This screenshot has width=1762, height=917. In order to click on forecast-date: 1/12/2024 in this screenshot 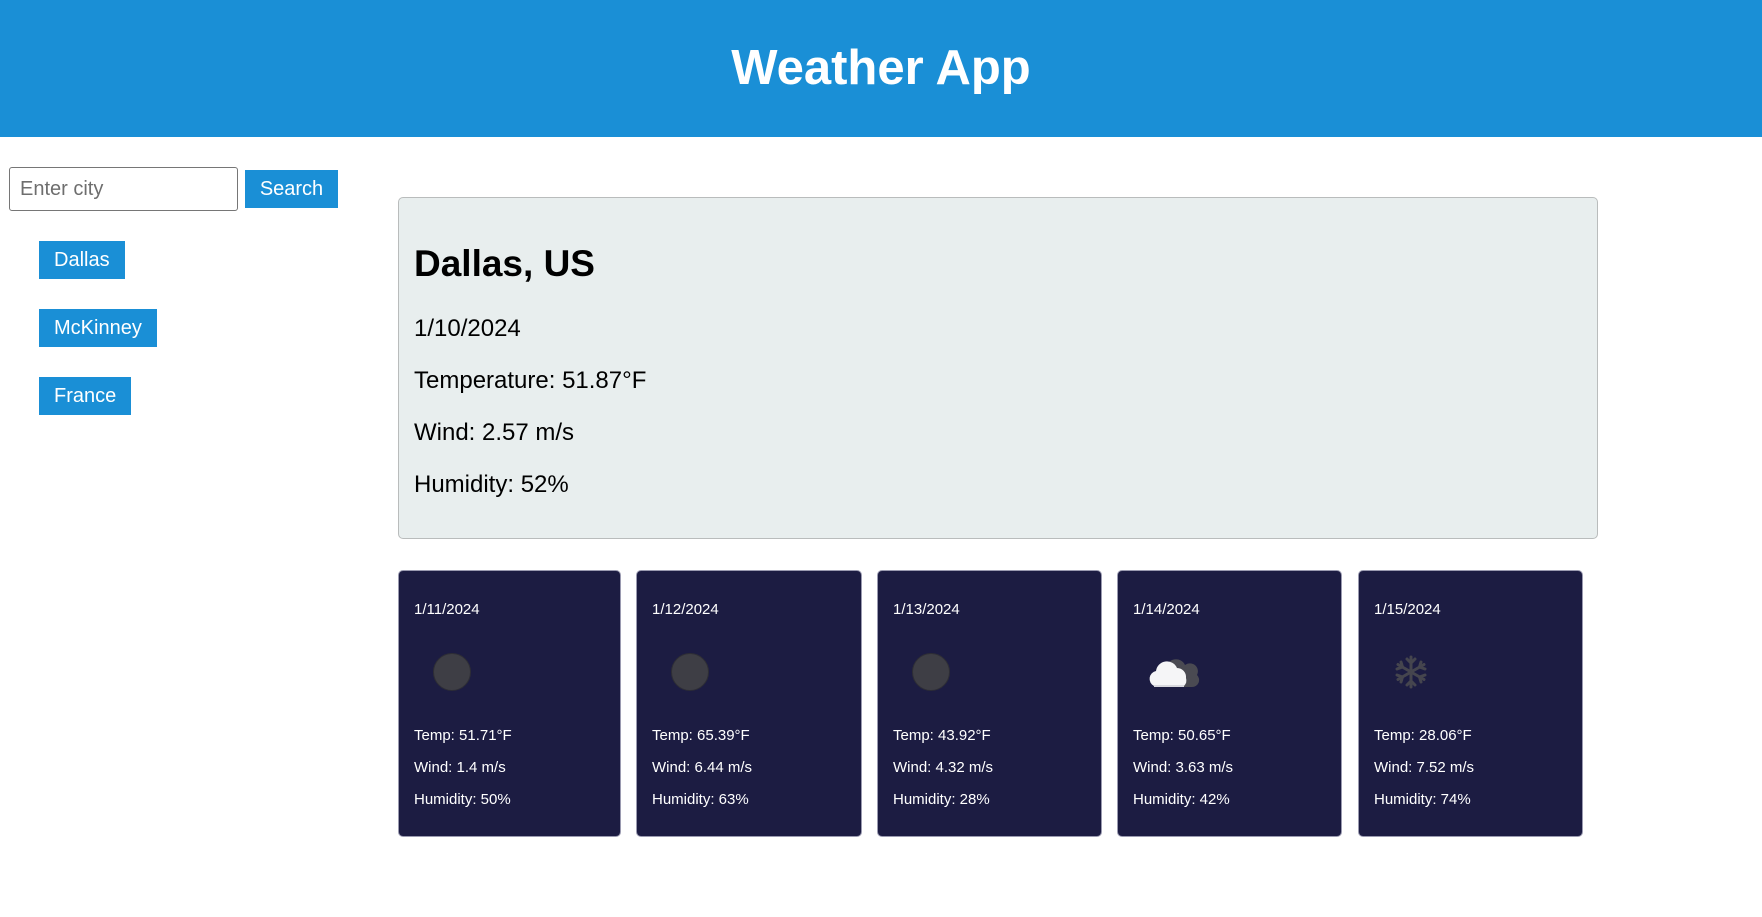, I will do `click(685, 609)`.